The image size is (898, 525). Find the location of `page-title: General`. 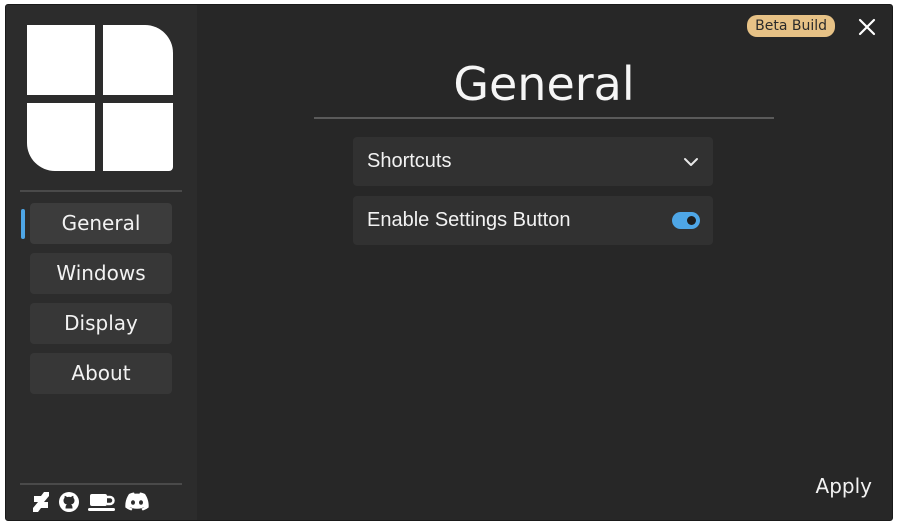

page-title: General is located at coordinates (544, 84).